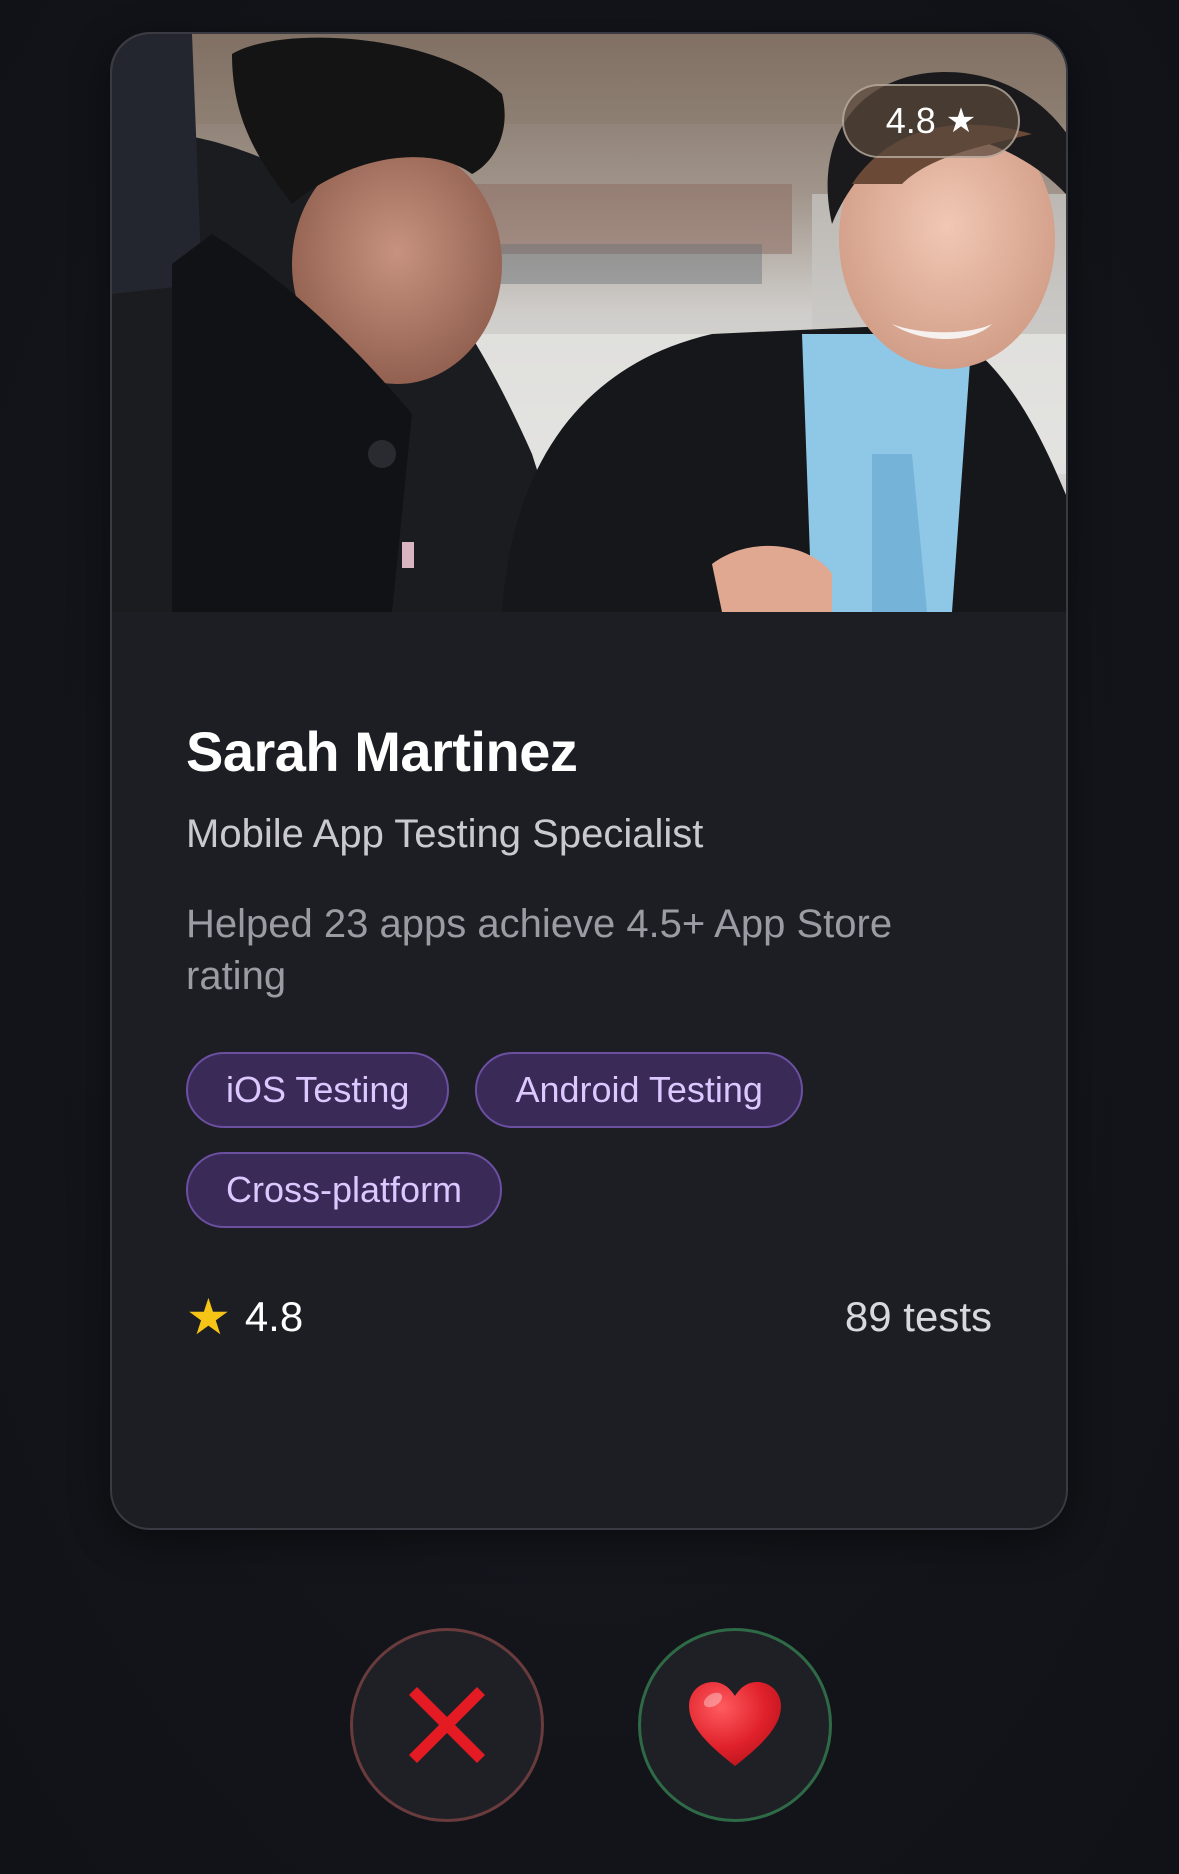  I want to click on profile-name: Sarah Martinez, so click(382, 751).